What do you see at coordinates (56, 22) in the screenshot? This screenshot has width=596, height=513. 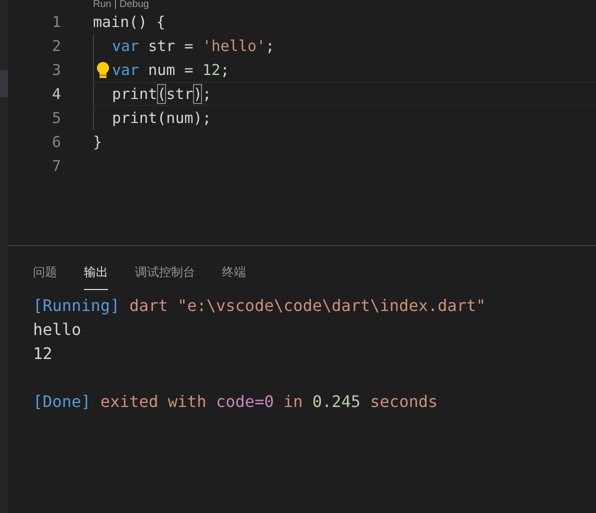 I see `line-number: 1` at bounding box center [56, 22].